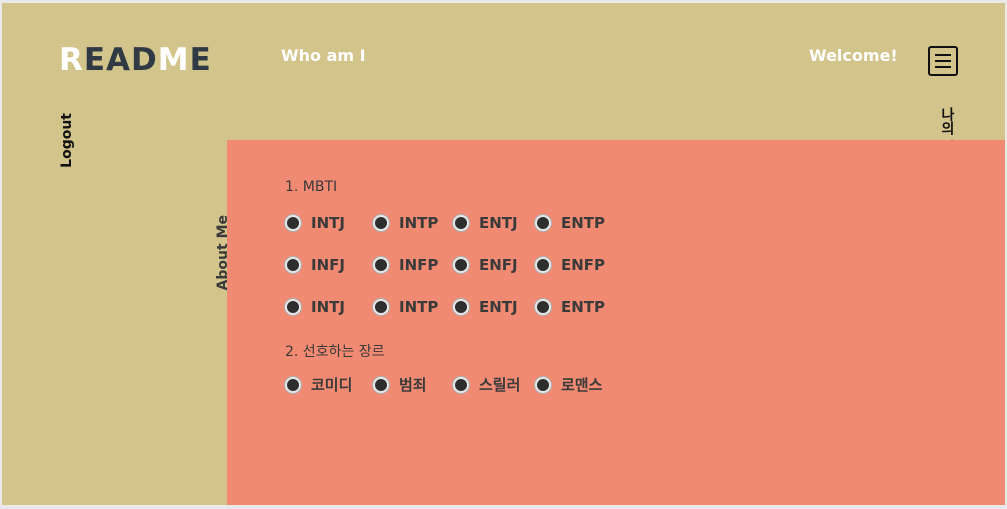 Image resolution: width=1007 pixels, height=509 pixels. What do you see at coordinates (173, 60) in the screenshot?
I see `logo-letter-m: M` at bounding box center [173, 60].